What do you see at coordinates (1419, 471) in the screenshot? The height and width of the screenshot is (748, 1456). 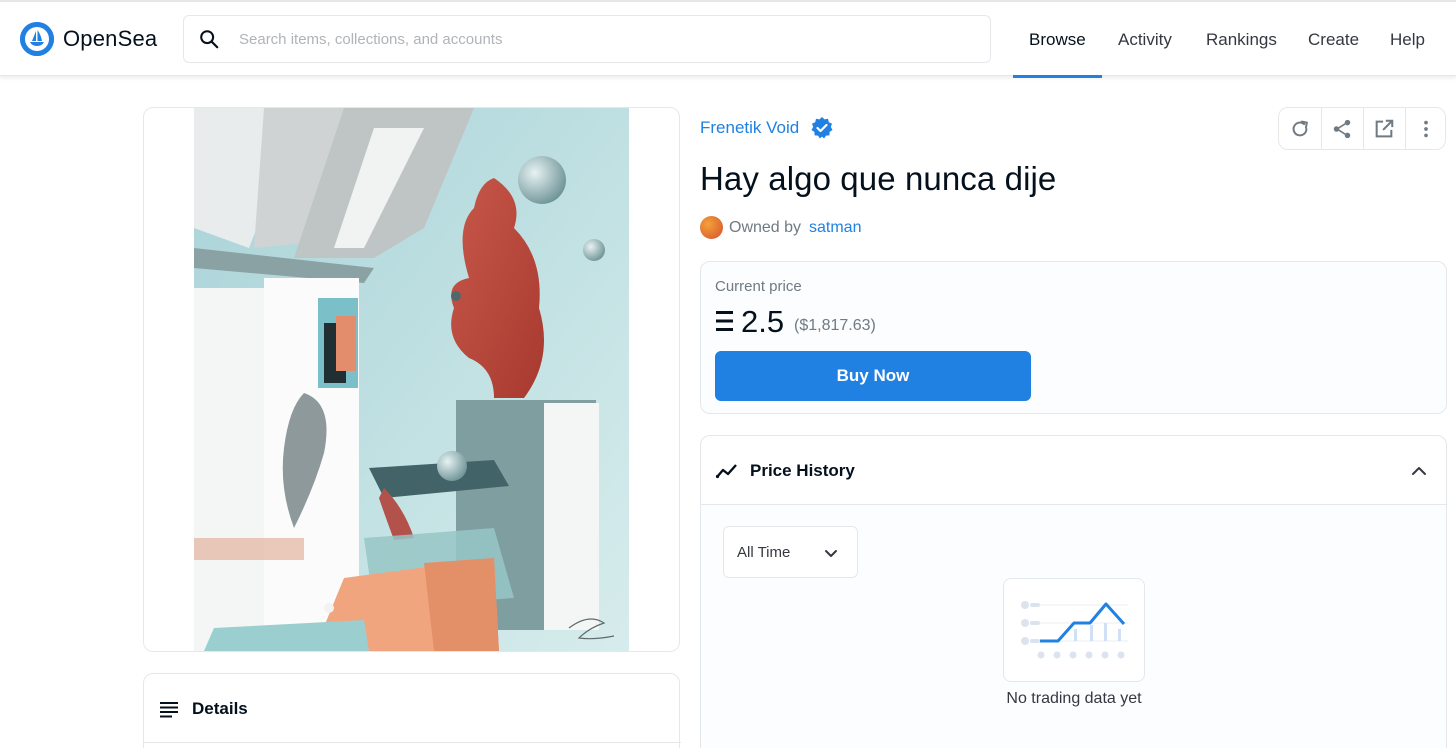 I see `chevron-up-icon` at bounding box center [1419, 471].